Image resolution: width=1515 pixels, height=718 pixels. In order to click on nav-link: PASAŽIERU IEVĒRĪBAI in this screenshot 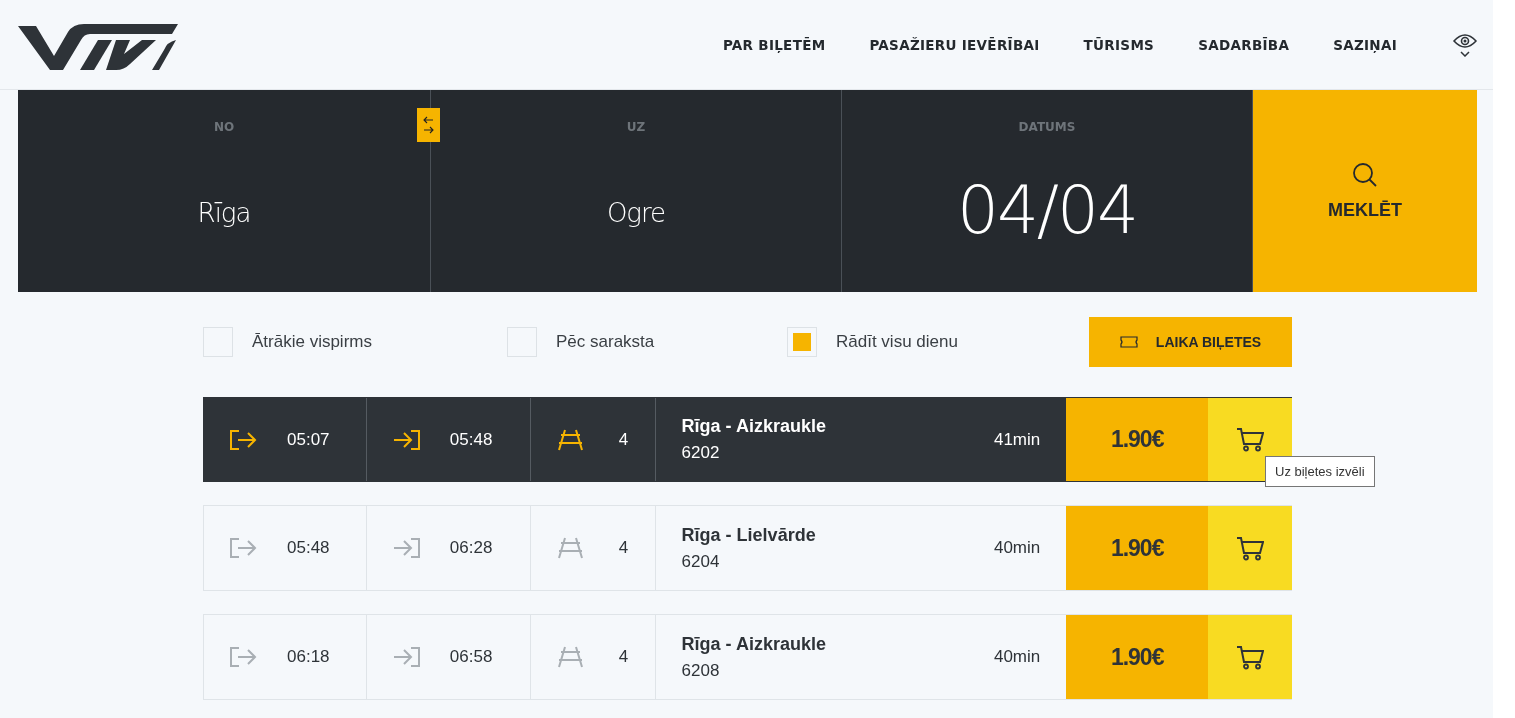, I will do `click(954, 44)`.